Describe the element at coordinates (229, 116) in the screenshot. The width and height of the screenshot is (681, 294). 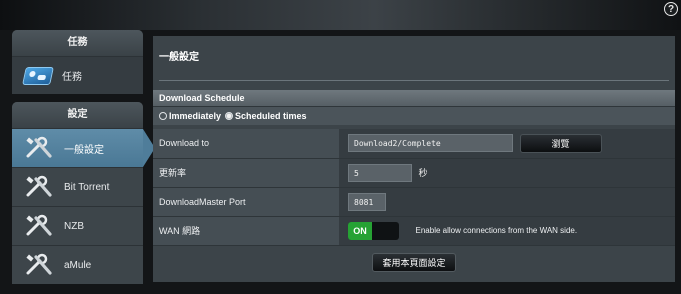
I see `radio-checked-icon` at that location.